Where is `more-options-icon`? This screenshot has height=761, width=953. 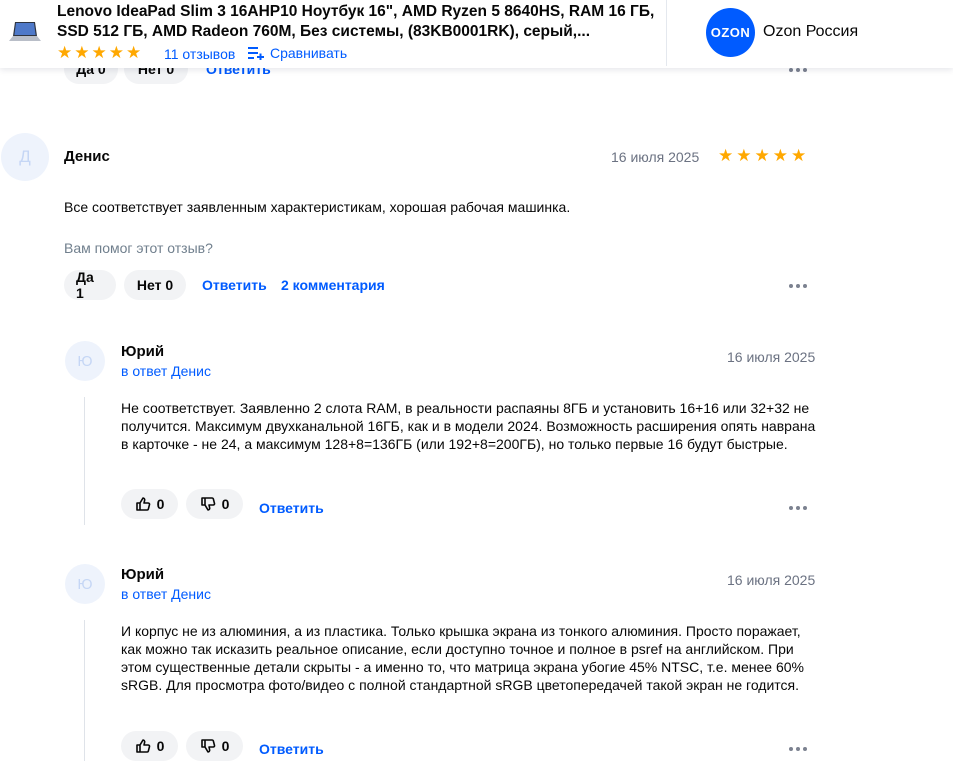 more-options-icon is located at coordinates (801, 286).